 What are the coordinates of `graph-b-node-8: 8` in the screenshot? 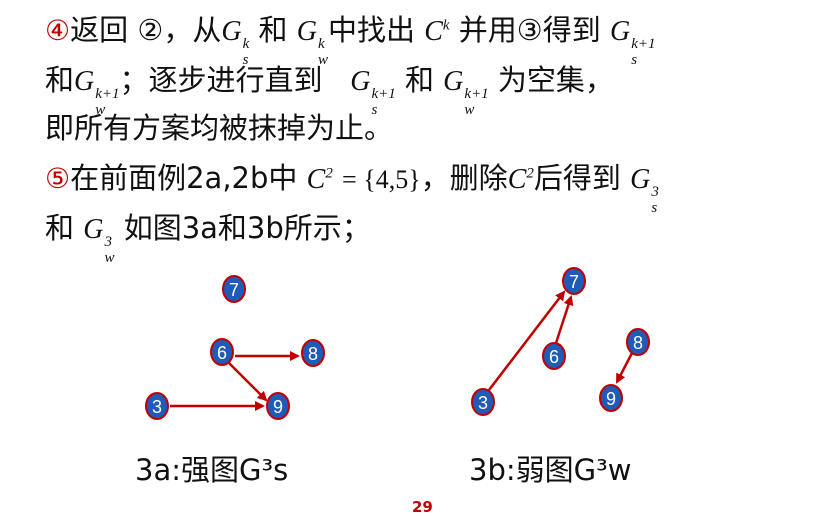 It's located at (638, 342).